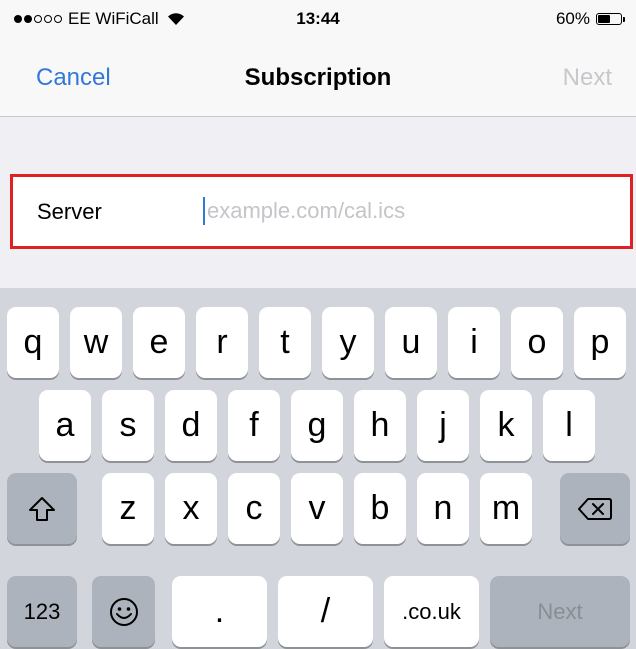  Describe the element at coordinates (569, 425) in the screenshot. I see `key-l: l` at that location.